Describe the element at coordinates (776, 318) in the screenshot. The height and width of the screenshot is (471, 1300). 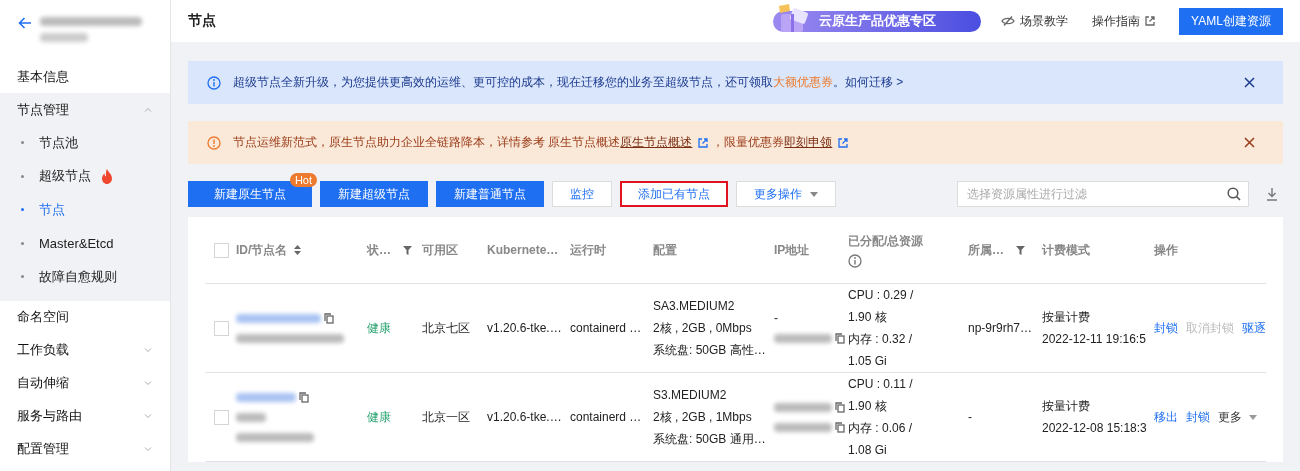
I see `ip-text: -` at that location.